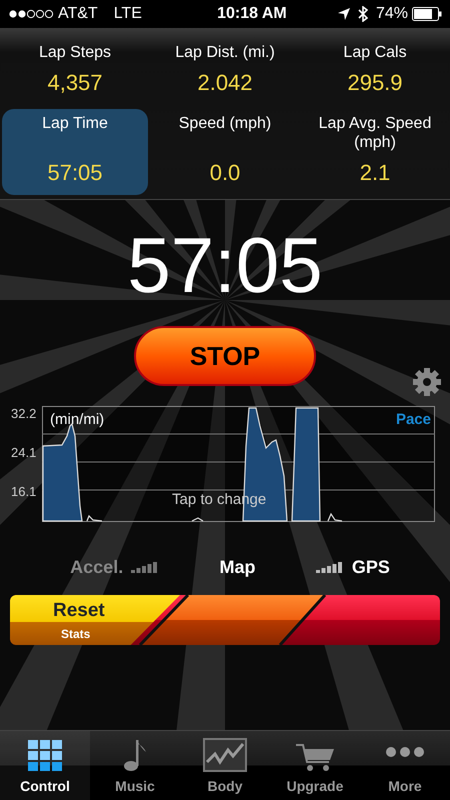 The height and width of the screenshot is (800, 450). Describe the element at coordinates (225, 152) in the screenshot. I see `stat-tile: Speed (mph) 0.0` at that location.